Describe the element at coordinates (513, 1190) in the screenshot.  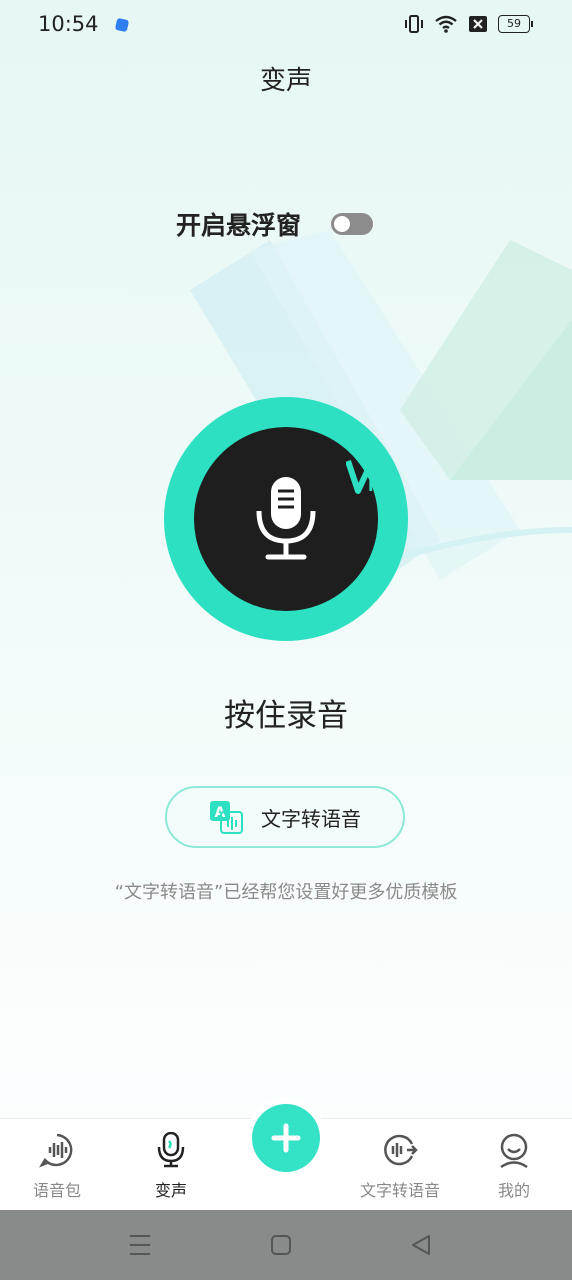
I see `tab-label: 我的` at that location.